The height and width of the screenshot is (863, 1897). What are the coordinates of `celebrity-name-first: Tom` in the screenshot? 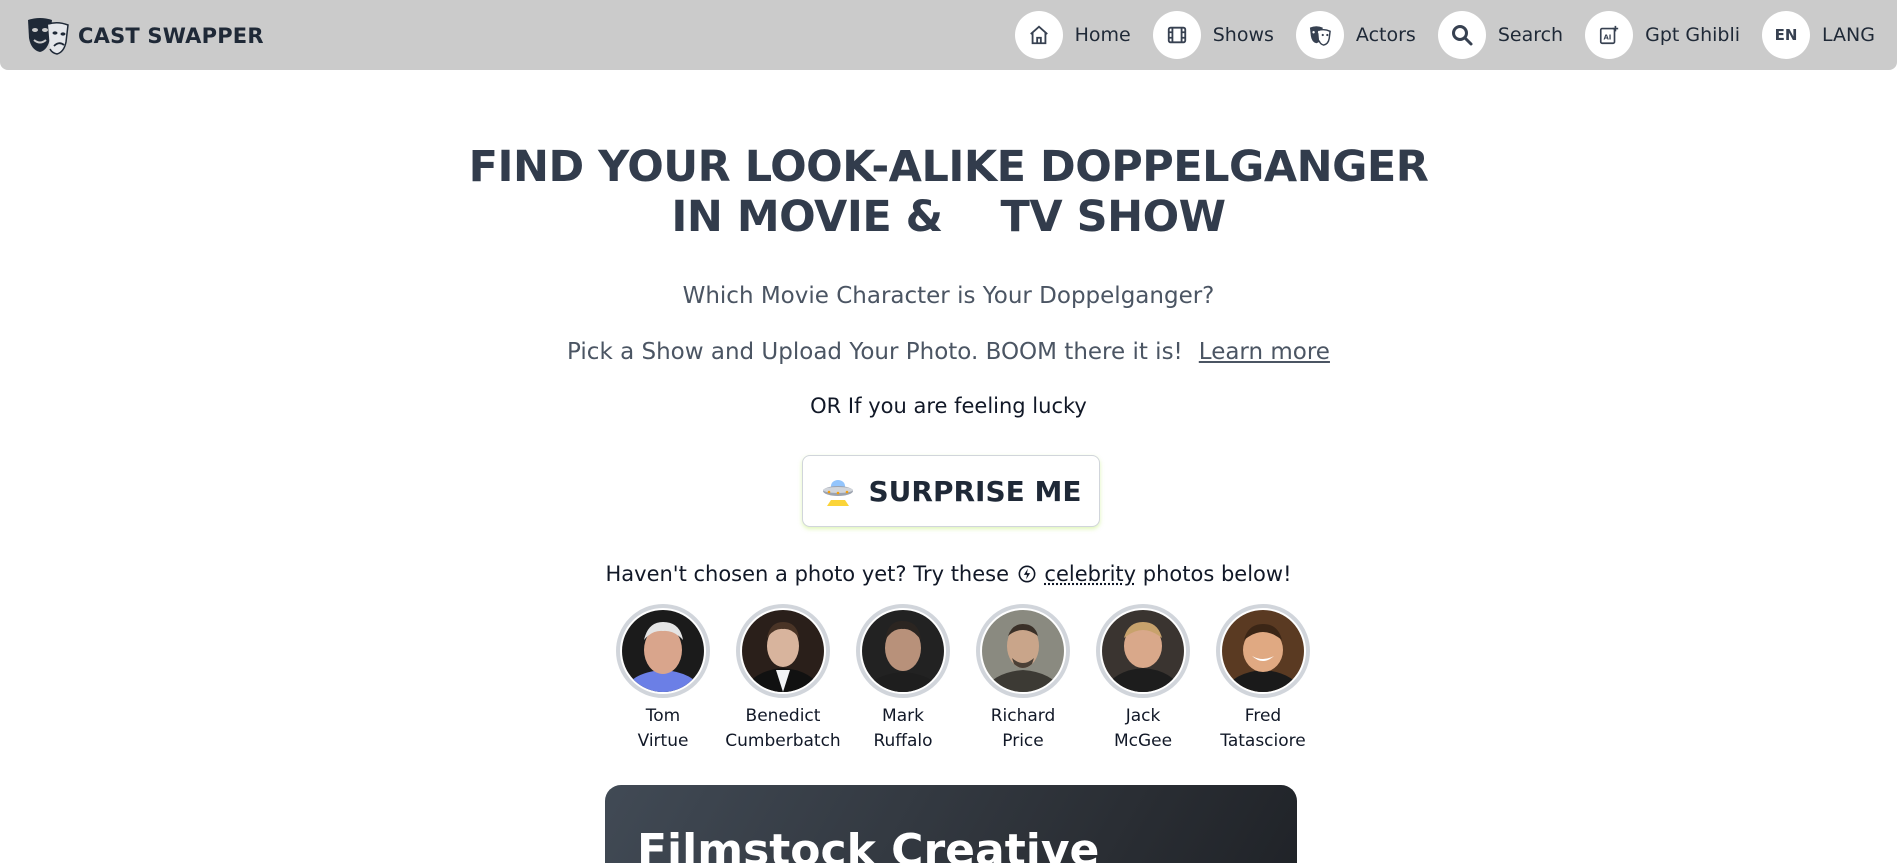 It's located at (663, 716).